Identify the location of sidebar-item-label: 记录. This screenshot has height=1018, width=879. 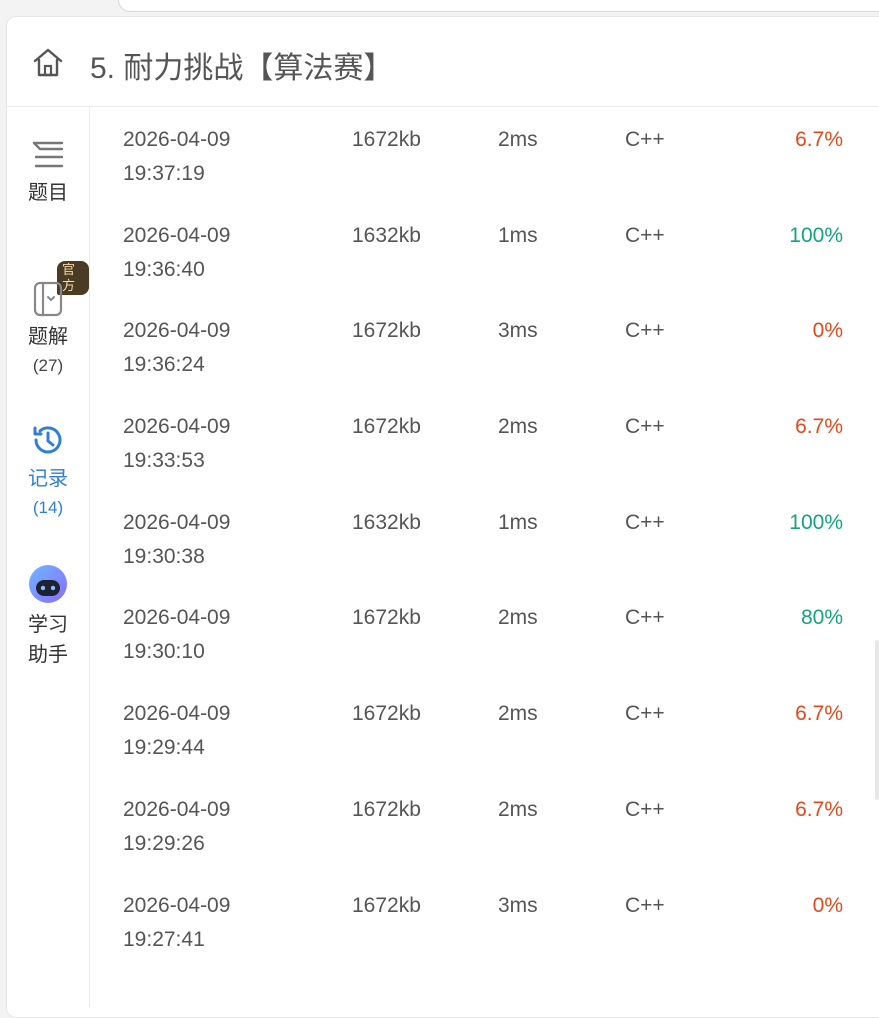
(48, 479).